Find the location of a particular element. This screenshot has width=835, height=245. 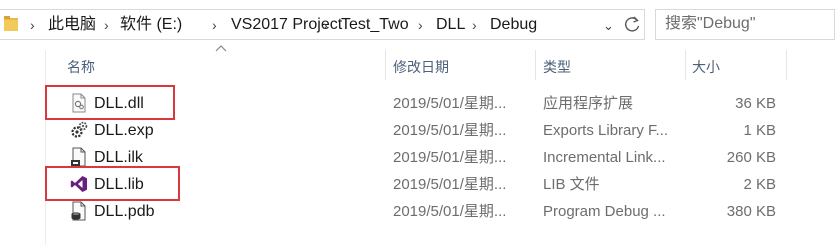

file-name: DLL.ilk is located at coordinates (118, 157).